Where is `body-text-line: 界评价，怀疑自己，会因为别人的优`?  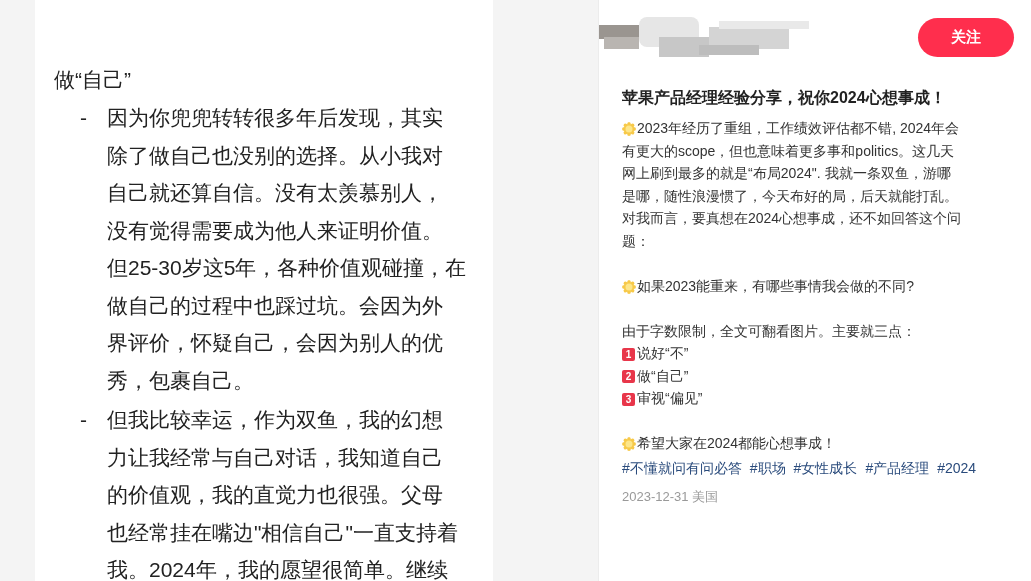 body-text-line: 界评价，怀疑自己，会因为别人的优 is located at coordinates (275, 343).